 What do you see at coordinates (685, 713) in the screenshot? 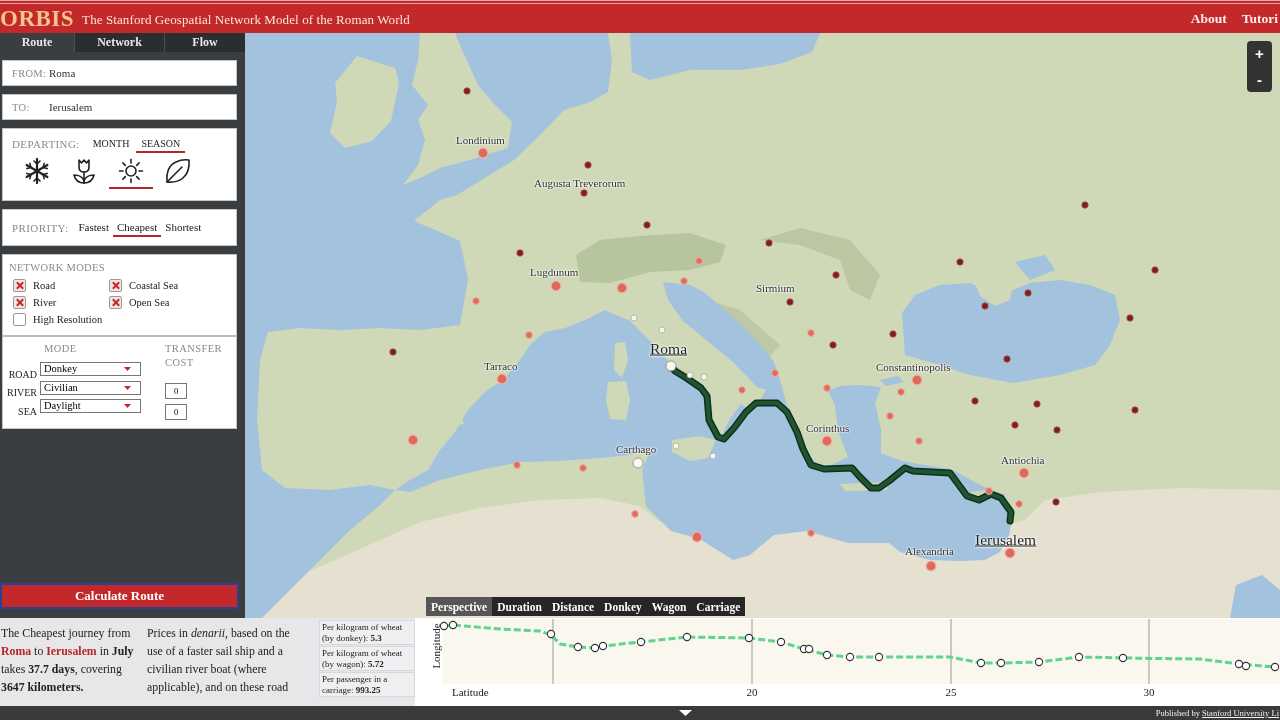
I see `caret-down-icon` at bounding box center [685, 713].